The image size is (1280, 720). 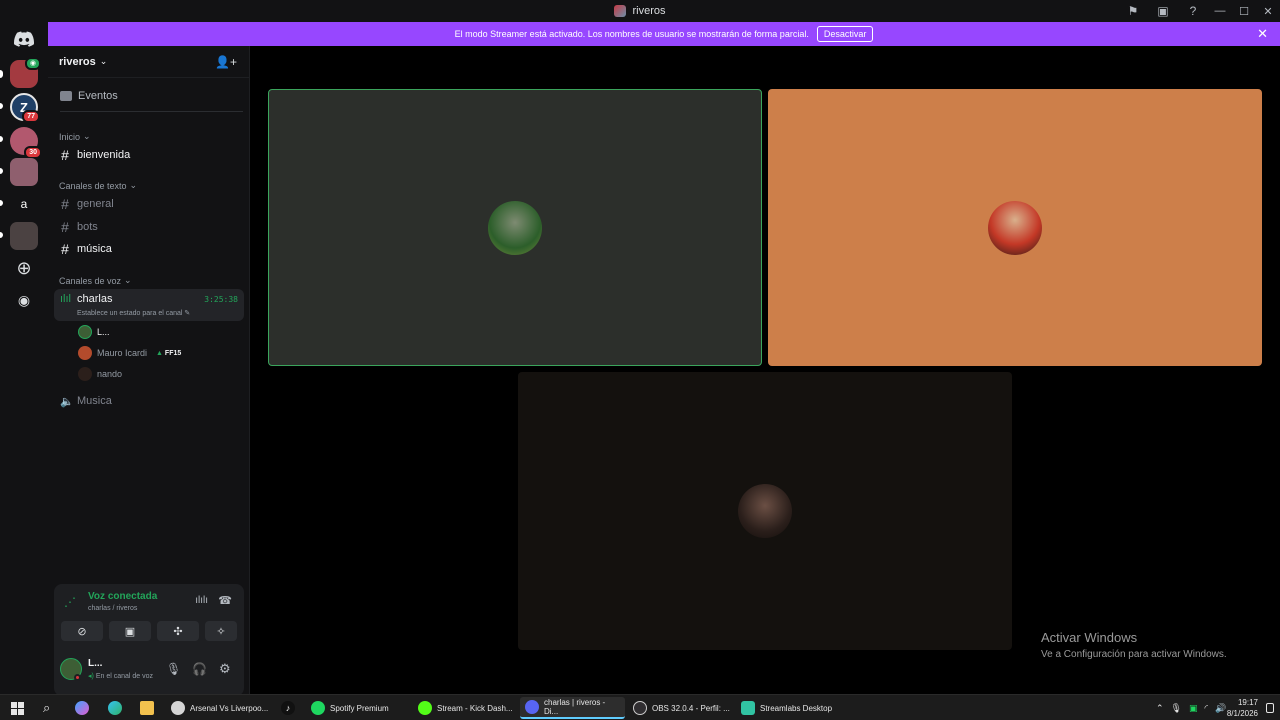 I want to click on voice-activity-icon: ılıl, so click(x=65, y=299).